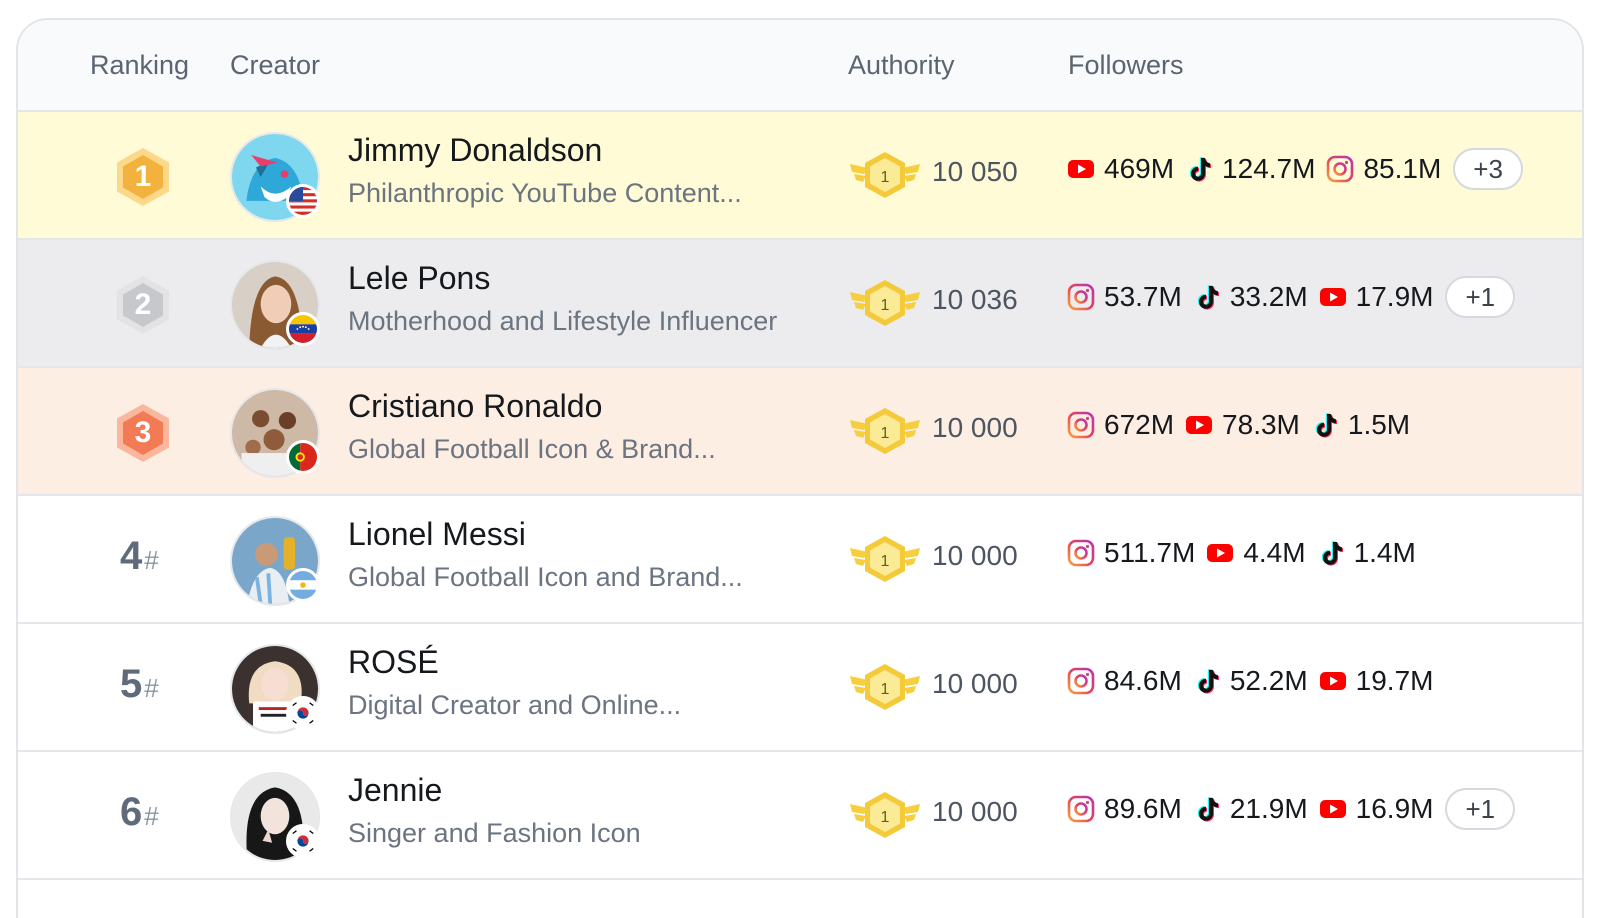  I want to click on follower-count-youtube: 469M, so click(1120, 169).